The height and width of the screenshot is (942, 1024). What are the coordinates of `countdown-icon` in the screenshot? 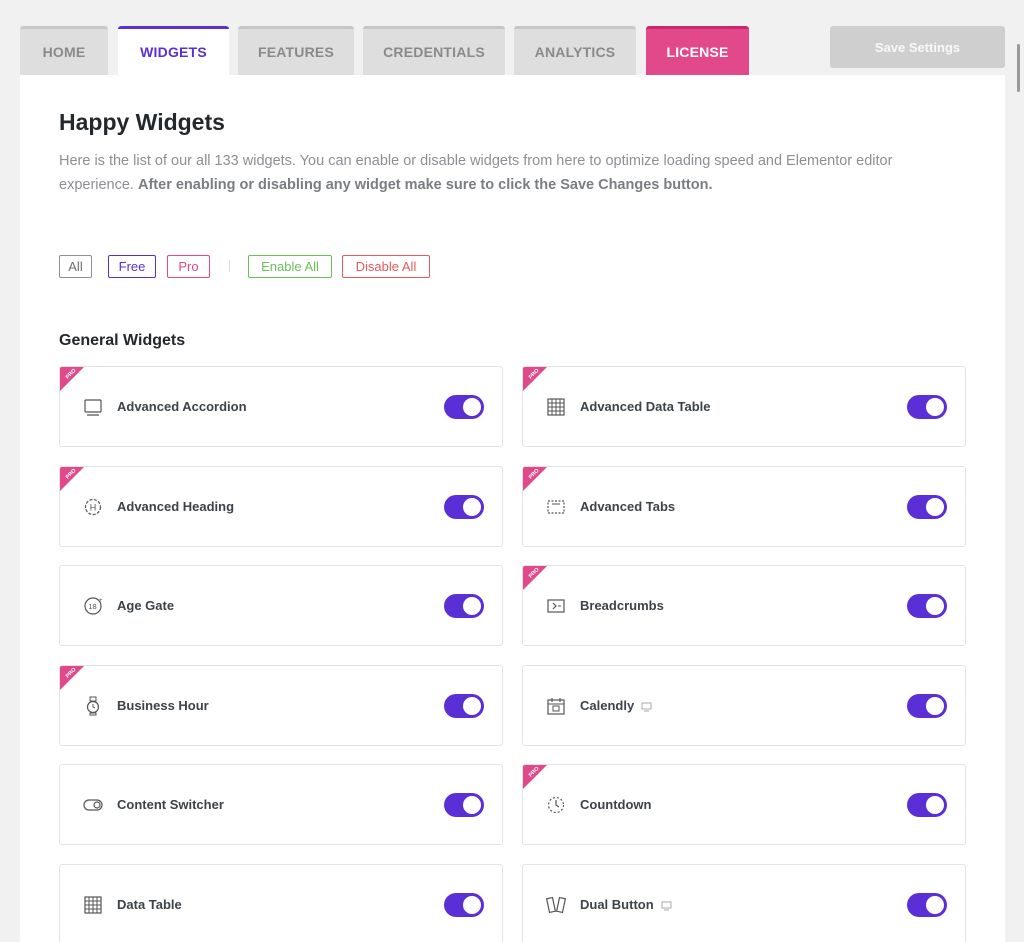 It's located at (556, 805).